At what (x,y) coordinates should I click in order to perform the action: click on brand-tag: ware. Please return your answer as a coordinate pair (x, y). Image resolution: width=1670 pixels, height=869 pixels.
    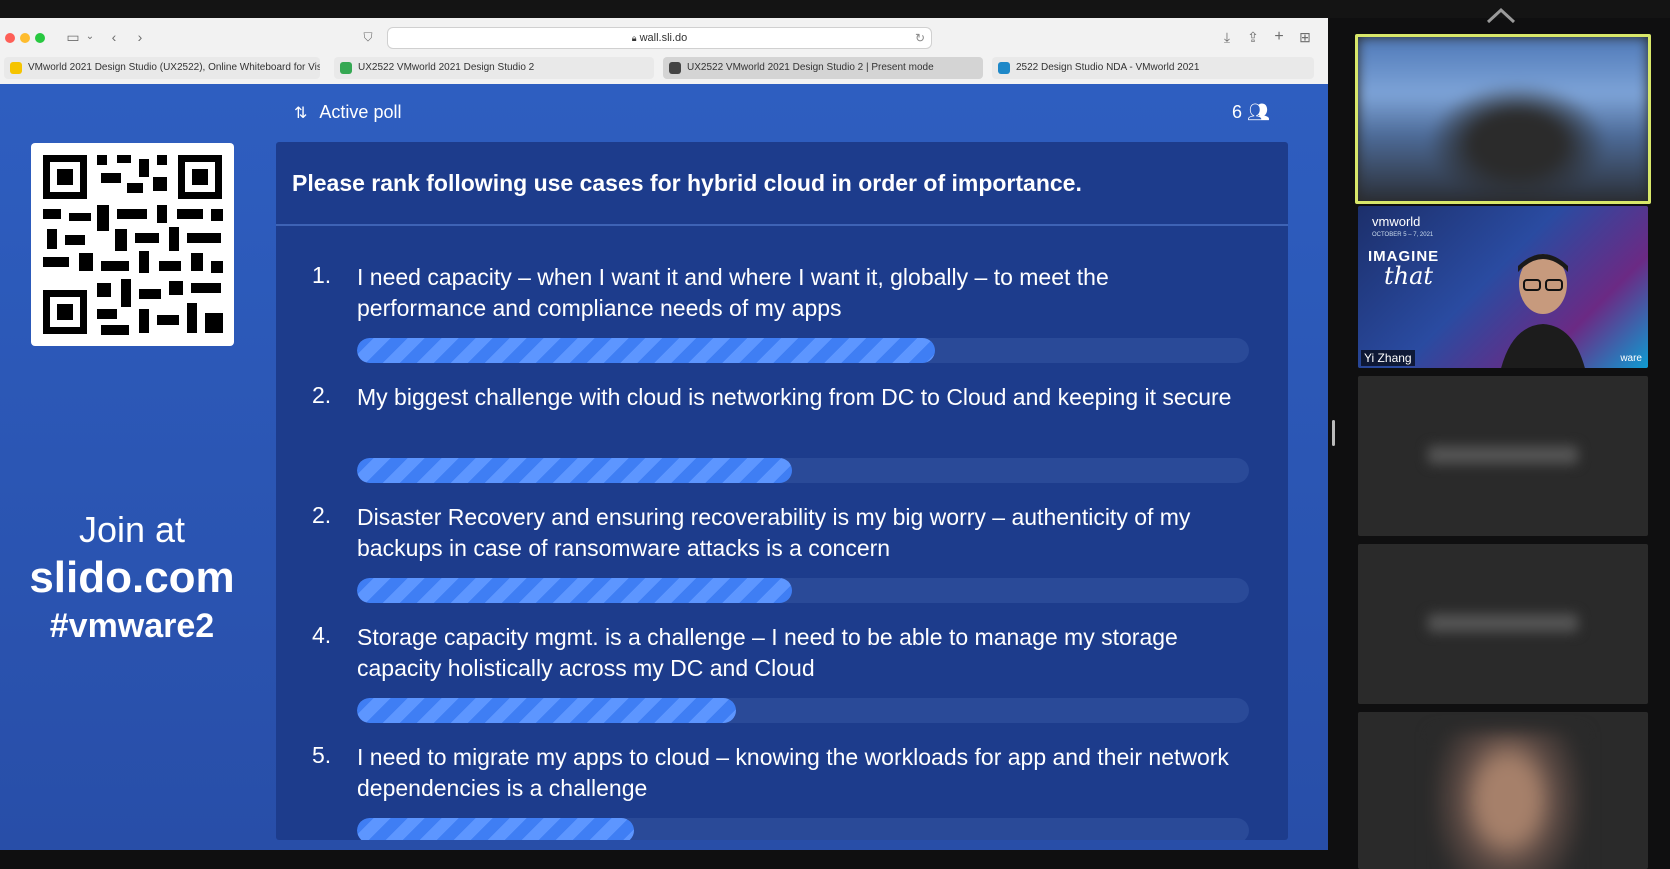
    Looking at the image, I should click on (1631, 358).